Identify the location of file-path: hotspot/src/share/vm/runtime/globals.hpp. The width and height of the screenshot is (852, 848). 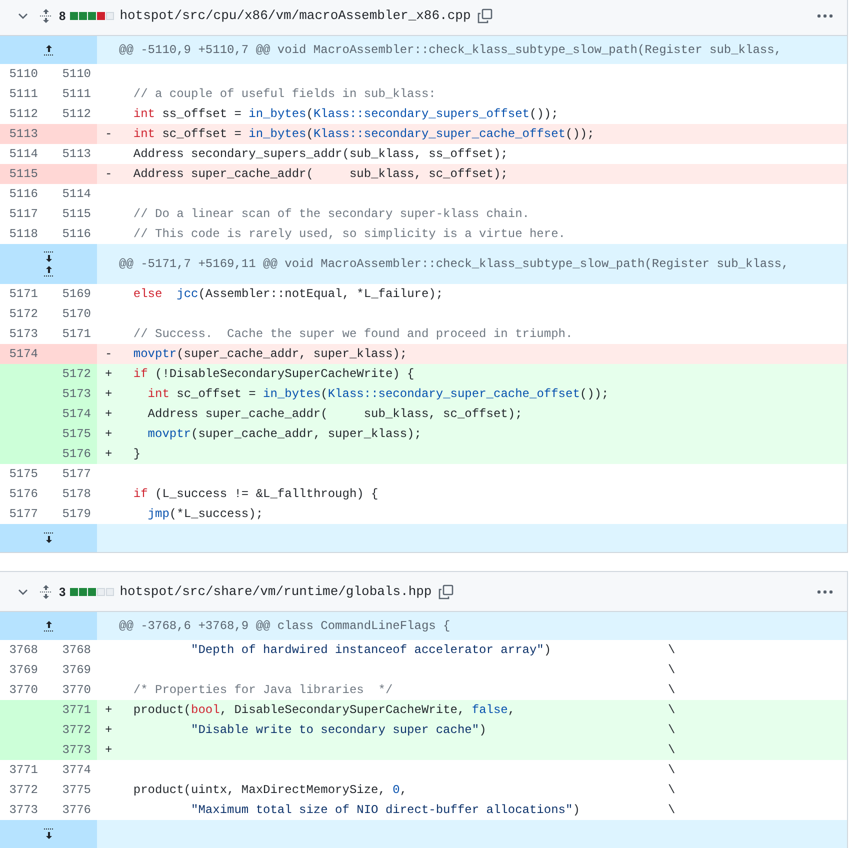
(276, 592).